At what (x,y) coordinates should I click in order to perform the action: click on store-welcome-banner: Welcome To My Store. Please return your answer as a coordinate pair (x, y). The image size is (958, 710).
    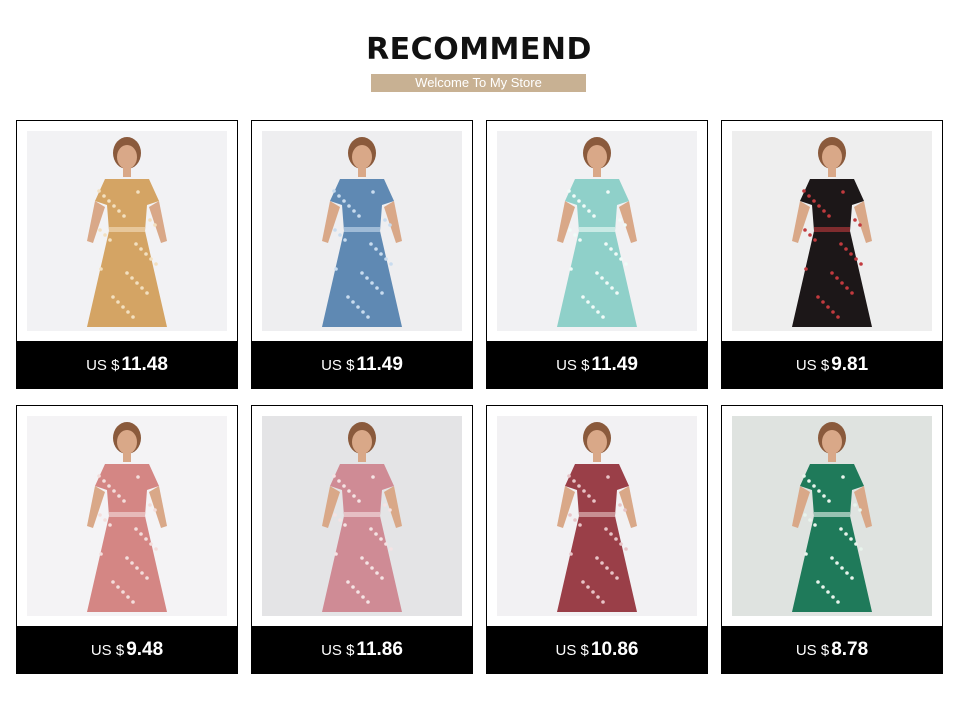
    Looking at the image, I should click on (478, 83).